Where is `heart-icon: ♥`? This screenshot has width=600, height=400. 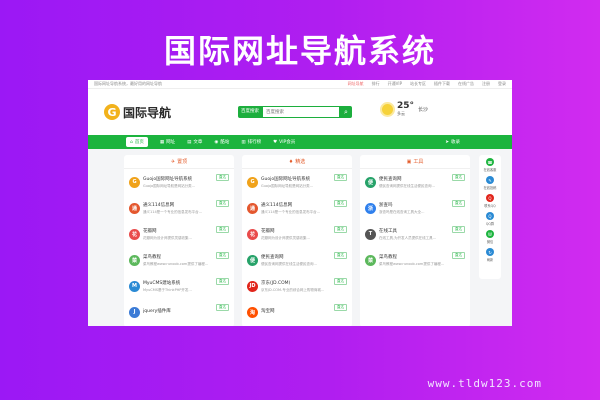 heart-icon: ♥ is located at coordinates (275, 142).